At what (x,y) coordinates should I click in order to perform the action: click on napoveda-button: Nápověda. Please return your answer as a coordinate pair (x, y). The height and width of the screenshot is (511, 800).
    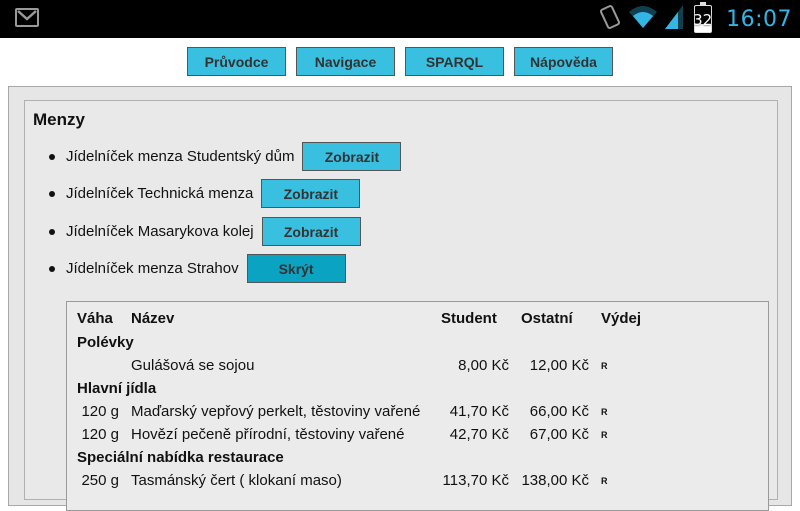
    Looking at the image, I should click on (563, 61).